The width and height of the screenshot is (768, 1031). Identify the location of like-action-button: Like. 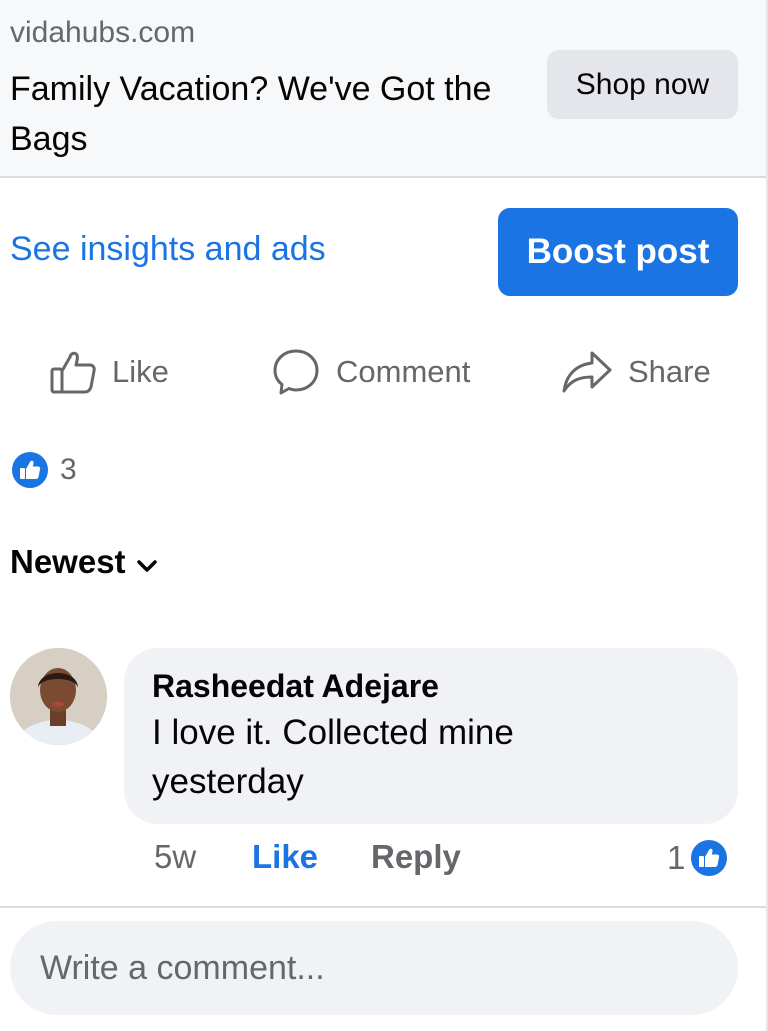
(108, 372).